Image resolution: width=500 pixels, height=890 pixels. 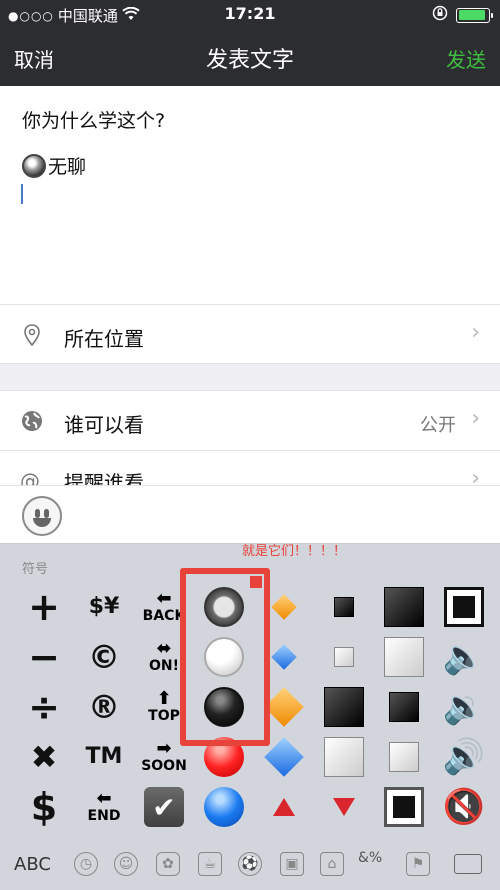 What do you see at coordinates (164, 807) in the screenshot?
I see `check-box-emoji: ✔` at bounding box center [164, 807].